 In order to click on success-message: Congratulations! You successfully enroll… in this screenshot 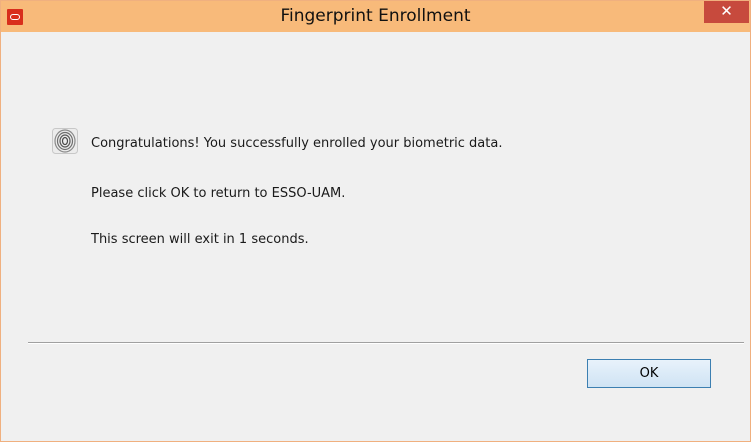, I will do `click(297, 143)`.